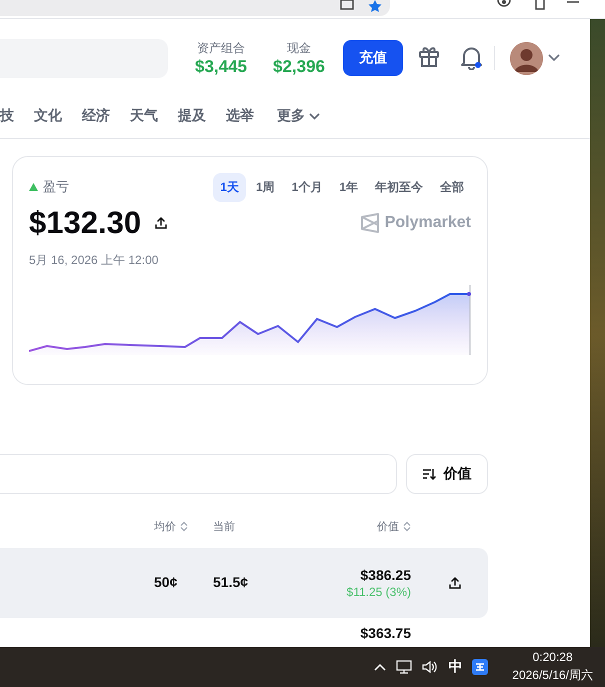 This screenshot has height=687, width=605. I want to click on category-tab: 提及, so click(192, 116).